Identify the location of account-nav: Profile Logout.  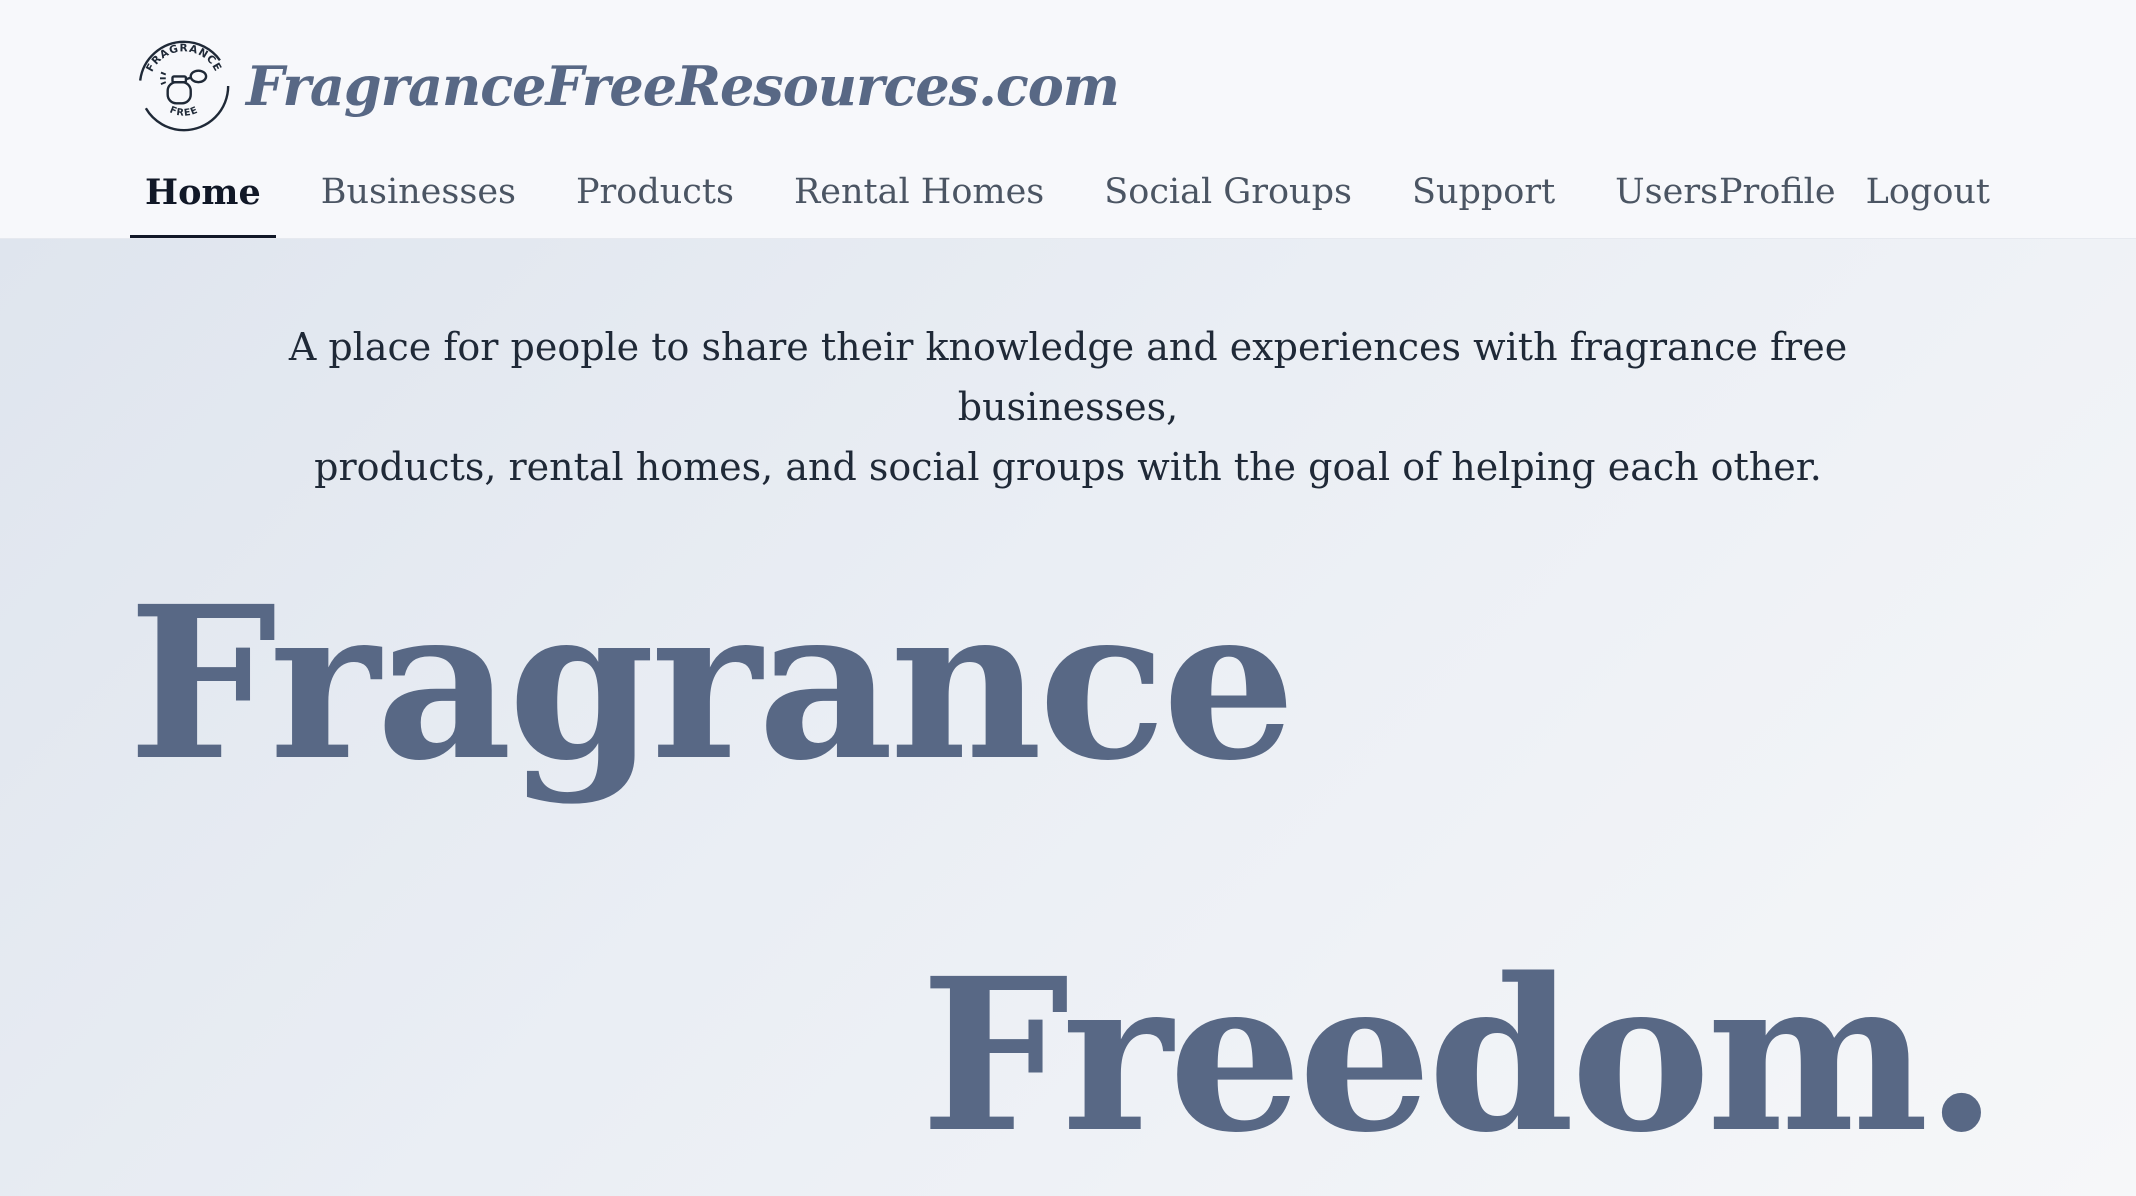
(1839, 192).